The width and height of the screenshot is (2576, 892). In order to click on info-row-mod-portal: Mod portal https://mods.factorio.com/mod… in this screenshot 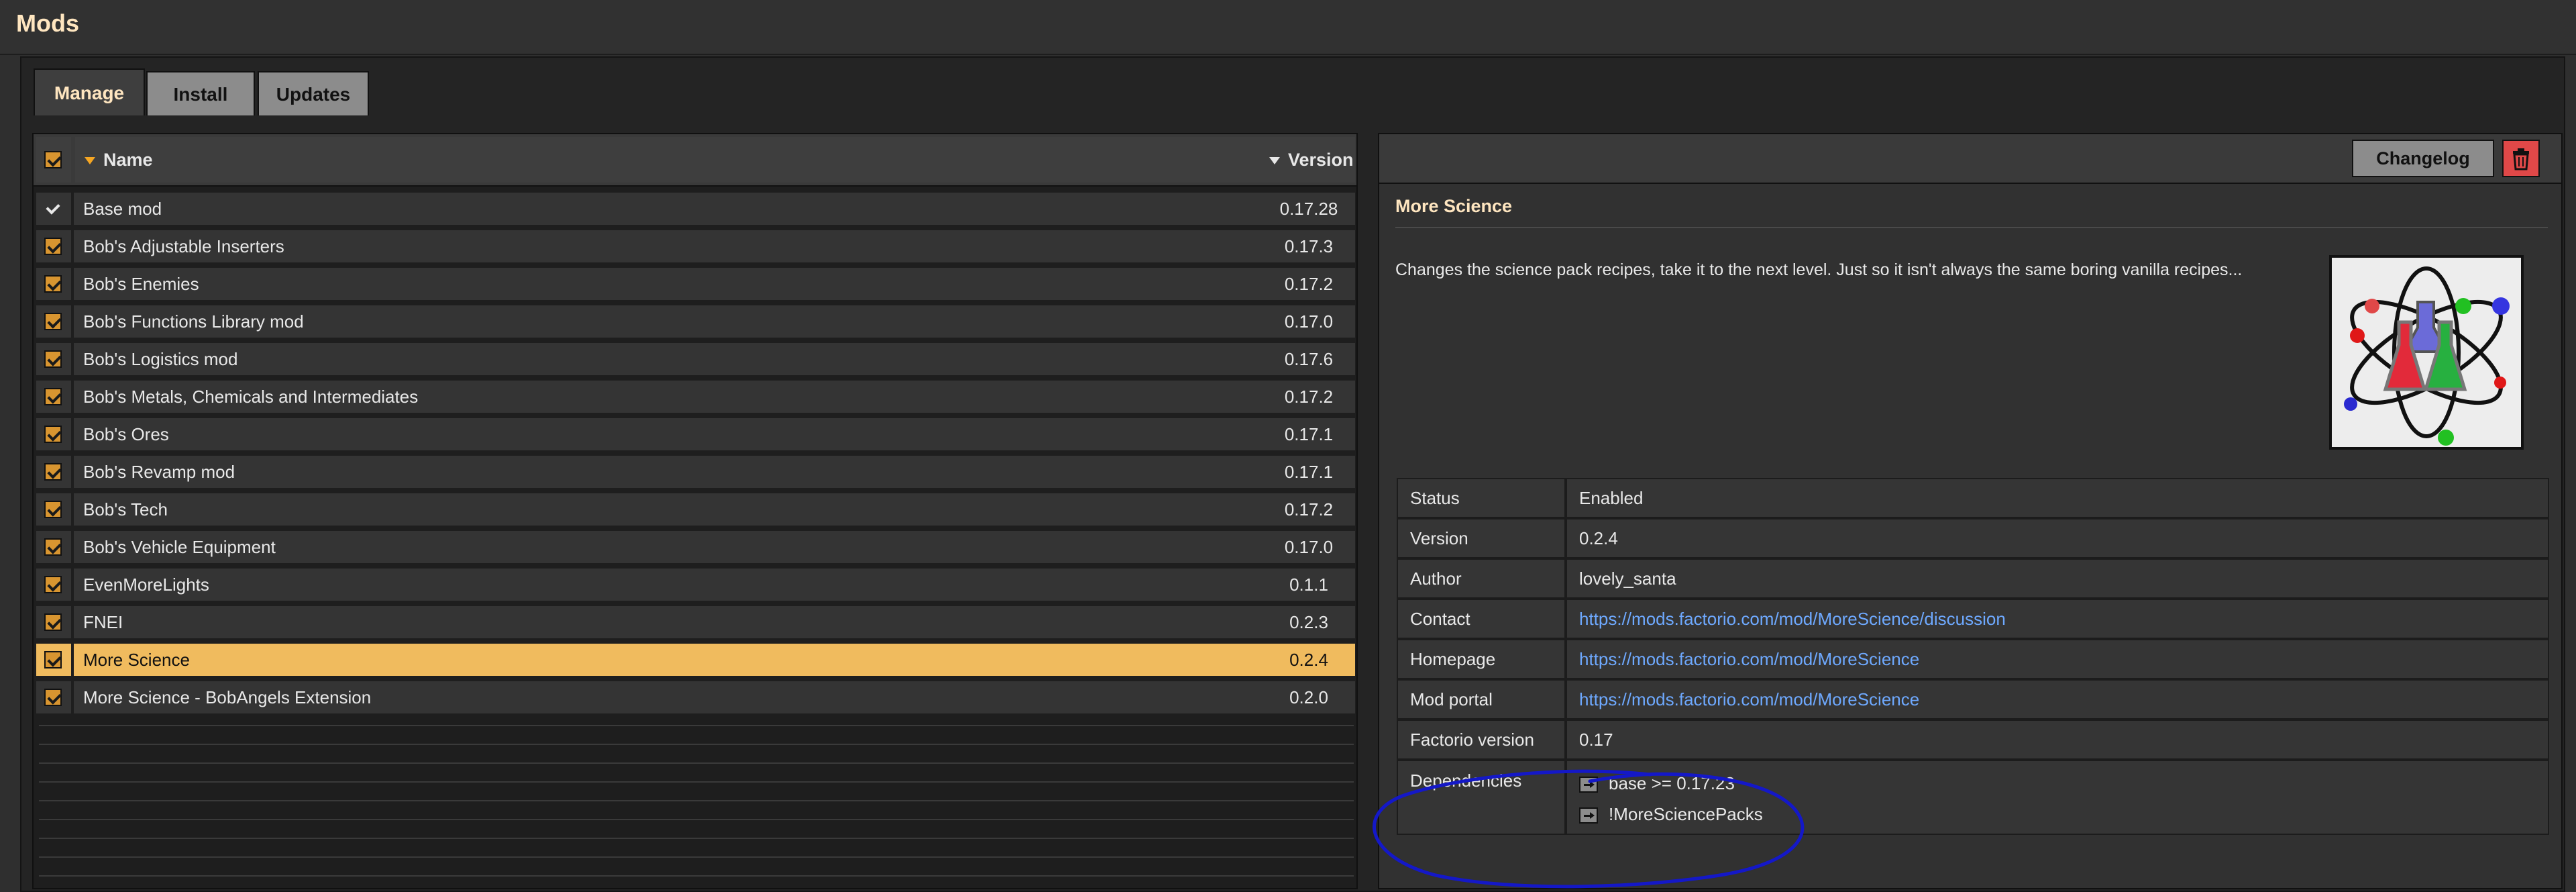, I will do `click(1973, 699)`.